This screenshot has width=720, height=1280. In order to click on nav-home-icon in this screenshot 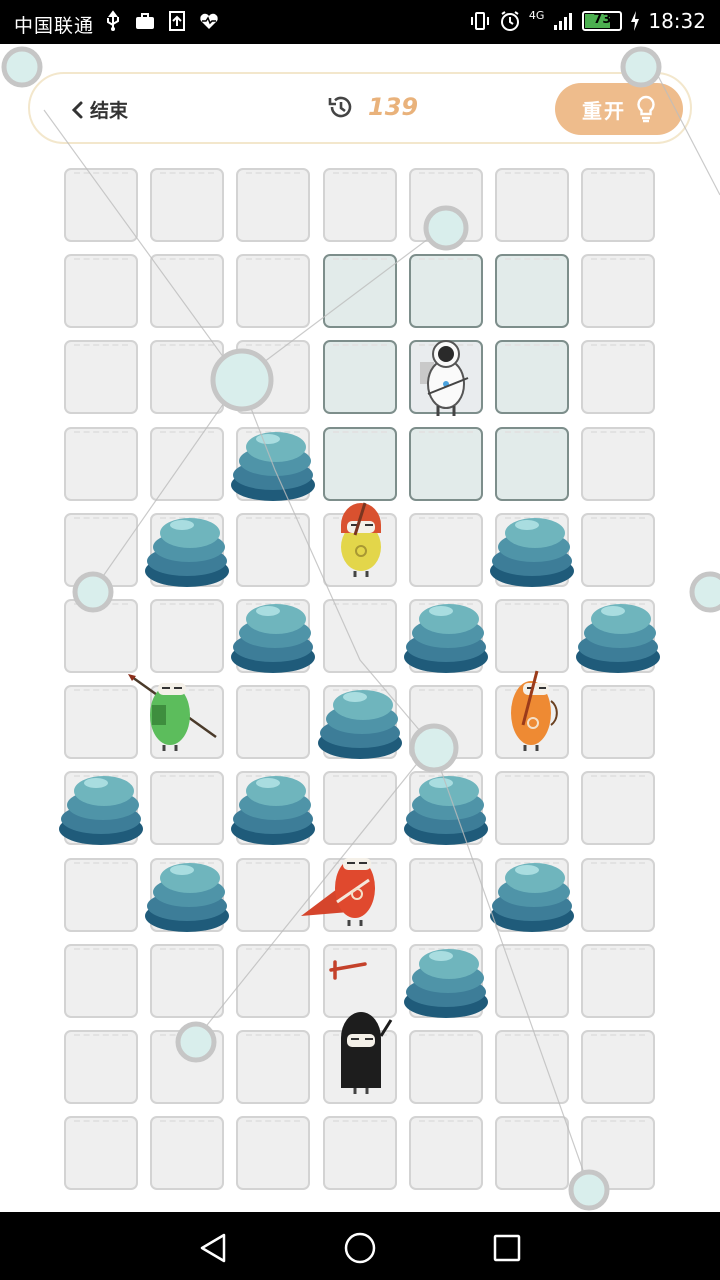, I will do `click(360, 1248)`.